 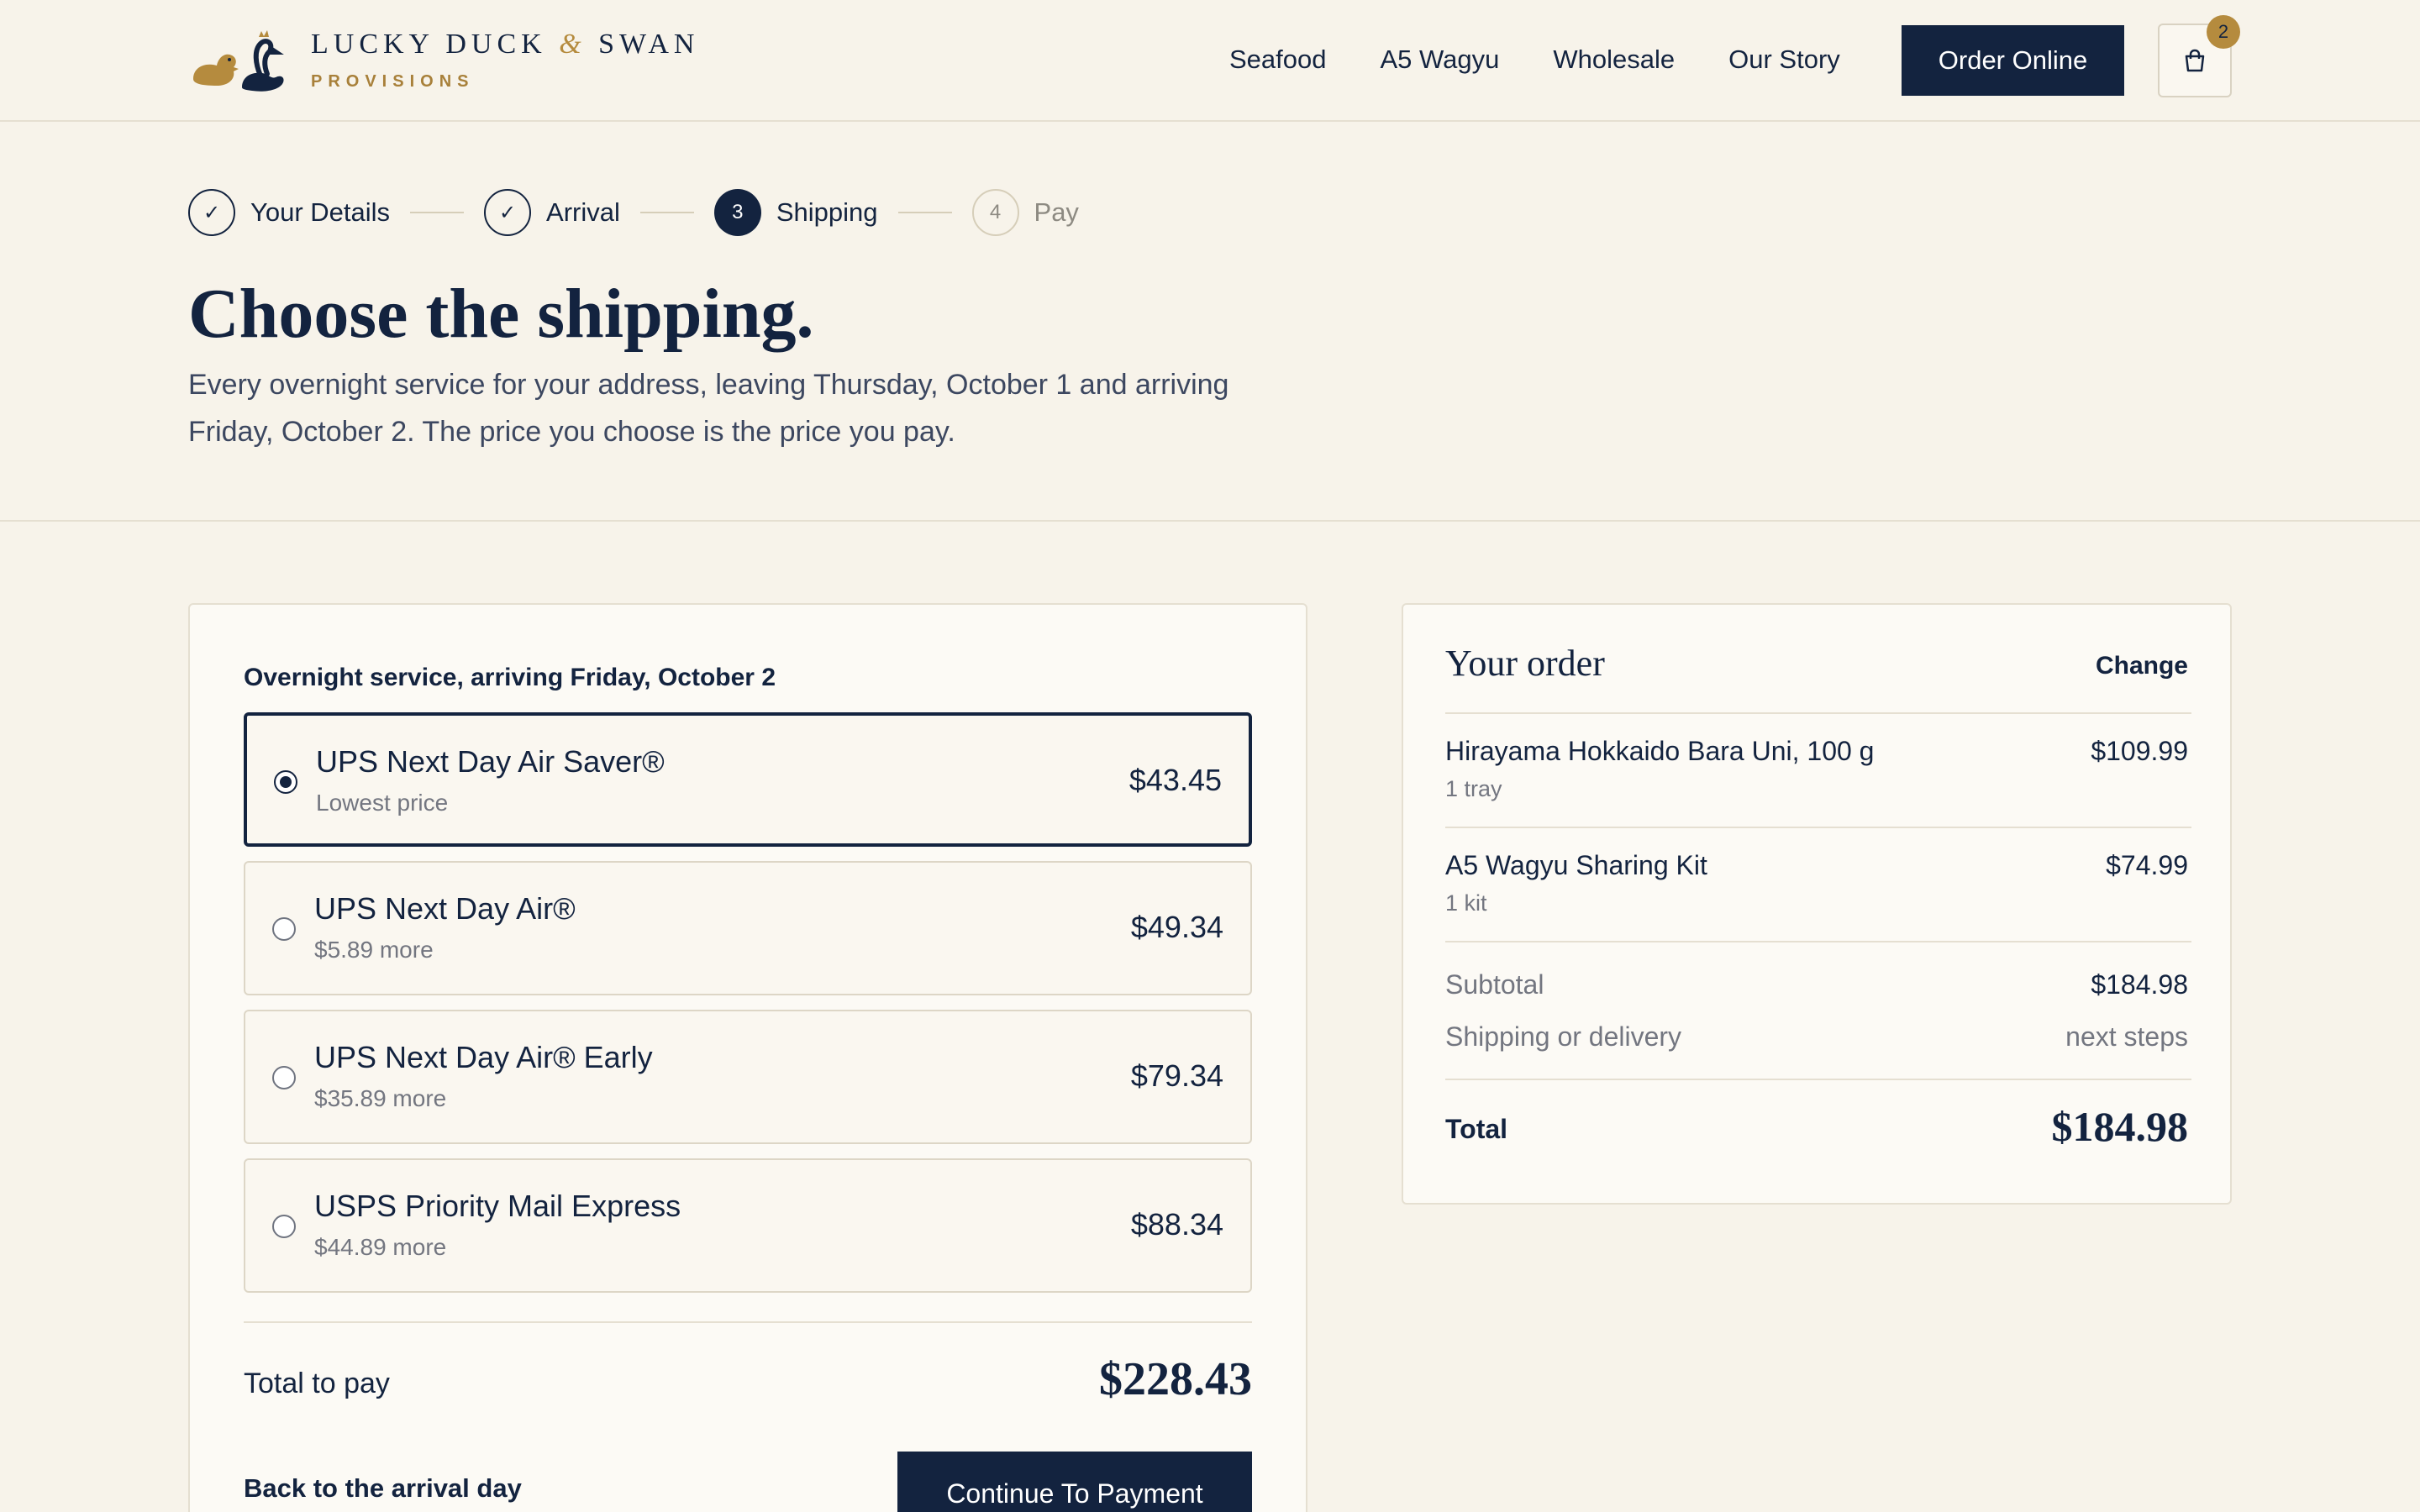 What do you see at coordinates (1025, 212) in the screenshot?
I see `step-pay: 4 Pay` at bounding box center [1025, 212].